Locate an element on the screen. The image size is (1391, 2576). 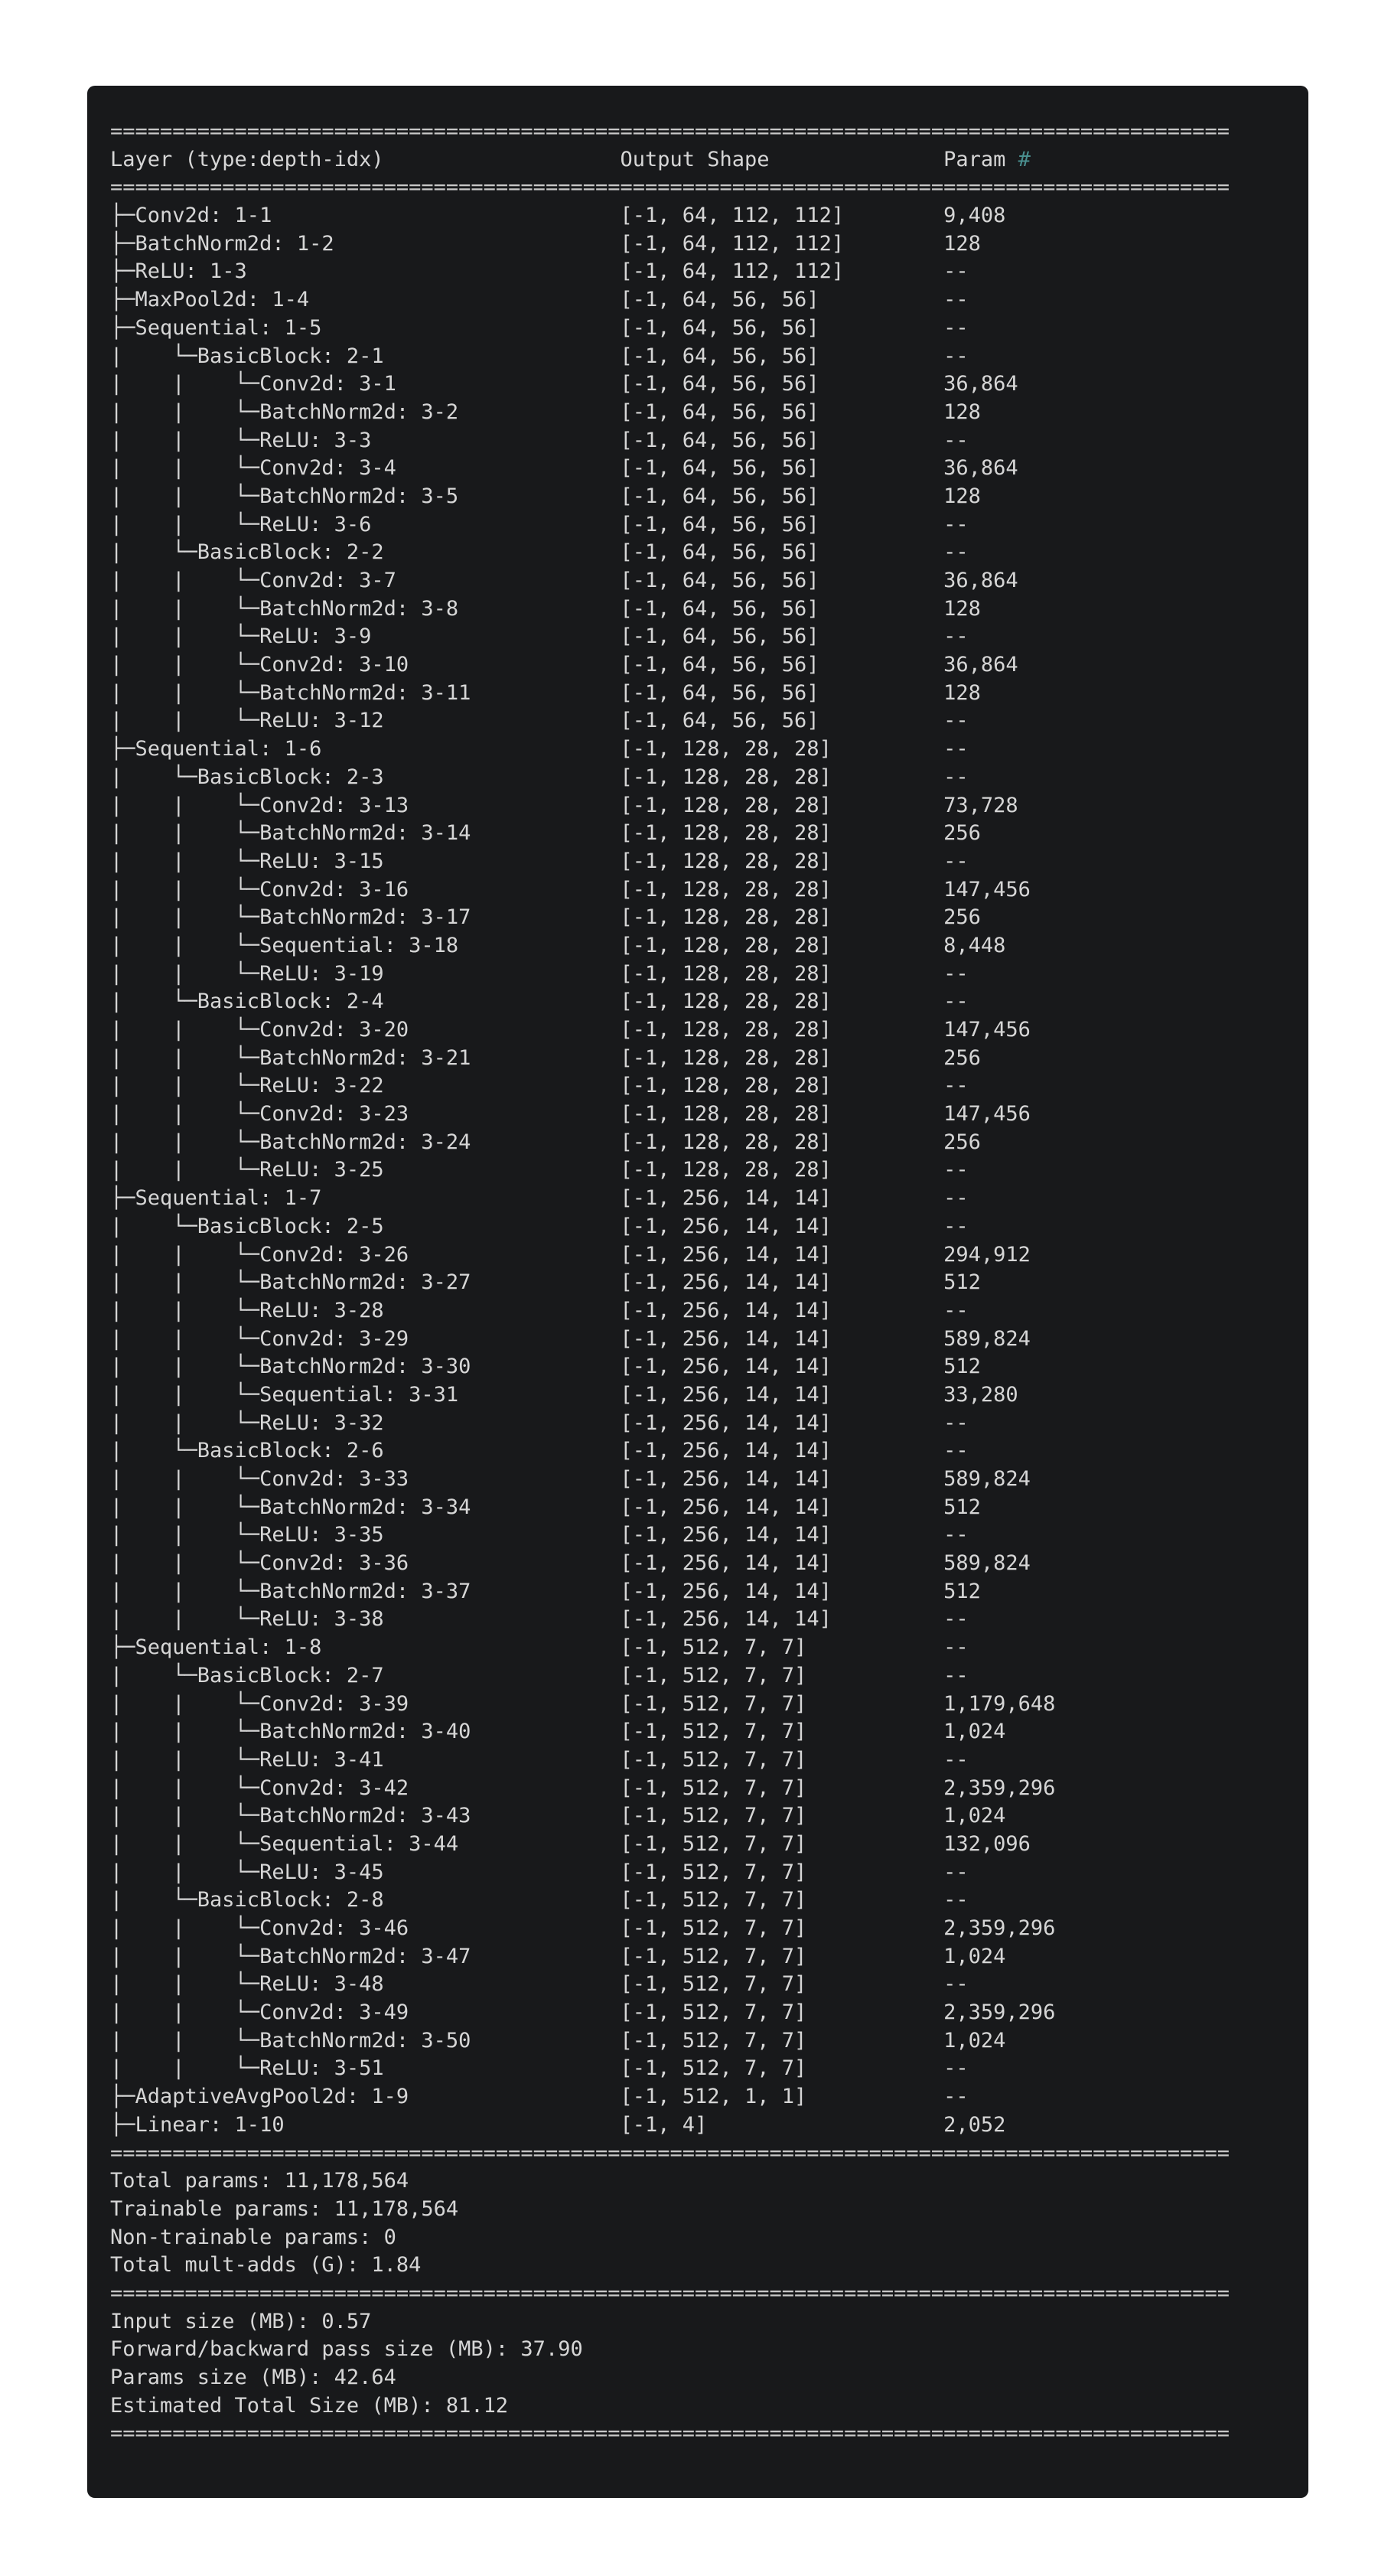
table-row: | └─BasicBlock: 2-2 [-1, 64, 56, 56] -- is located at coordinates (709, 553).